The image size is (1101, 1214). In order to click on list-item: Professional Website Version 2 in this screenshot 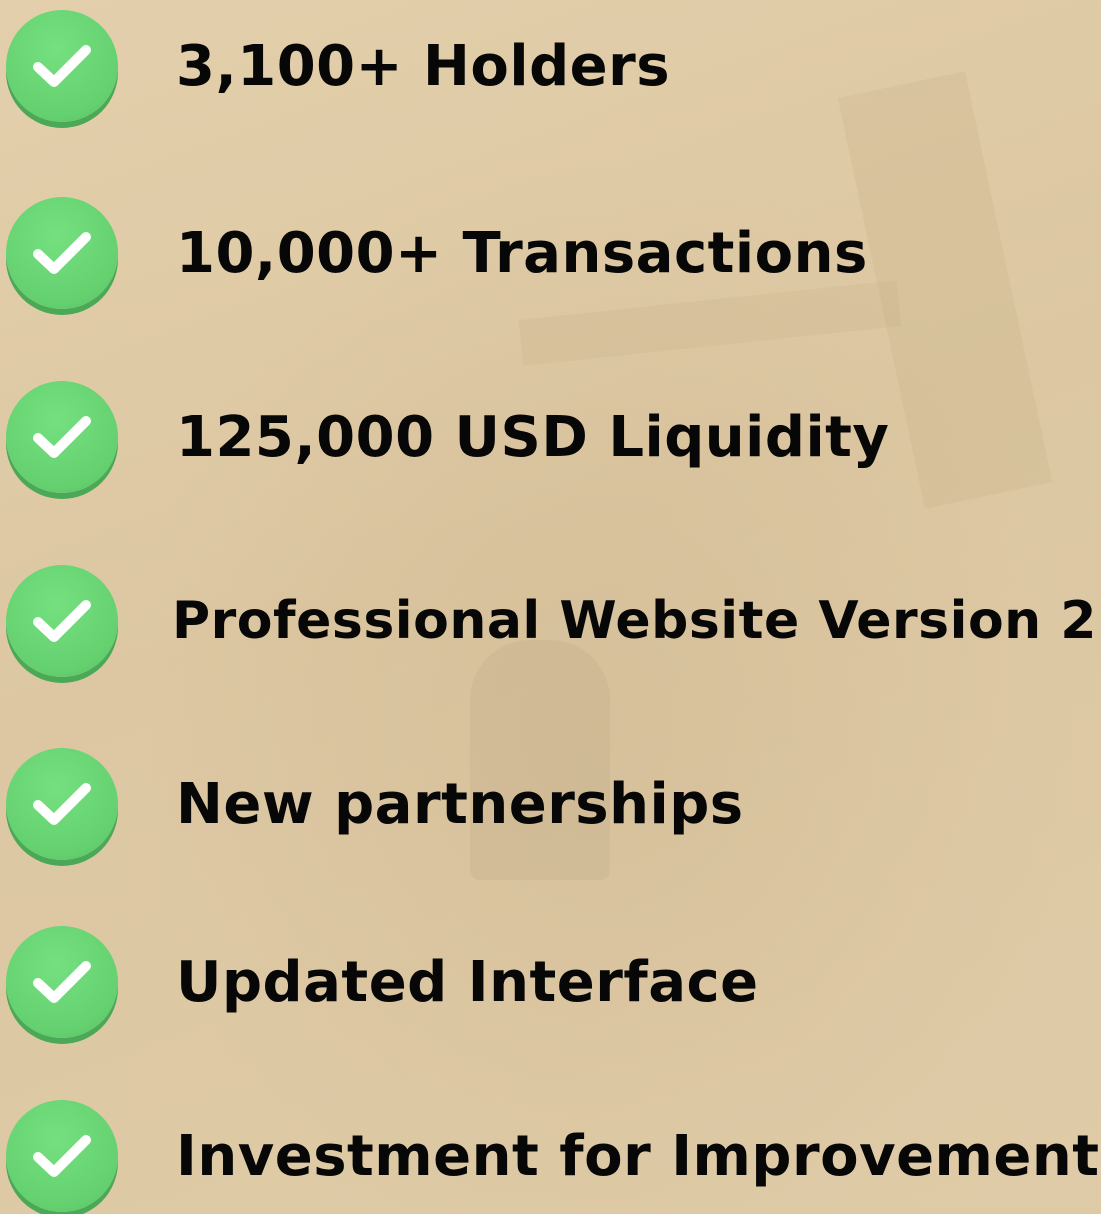, I will do `click(551, 621)`.